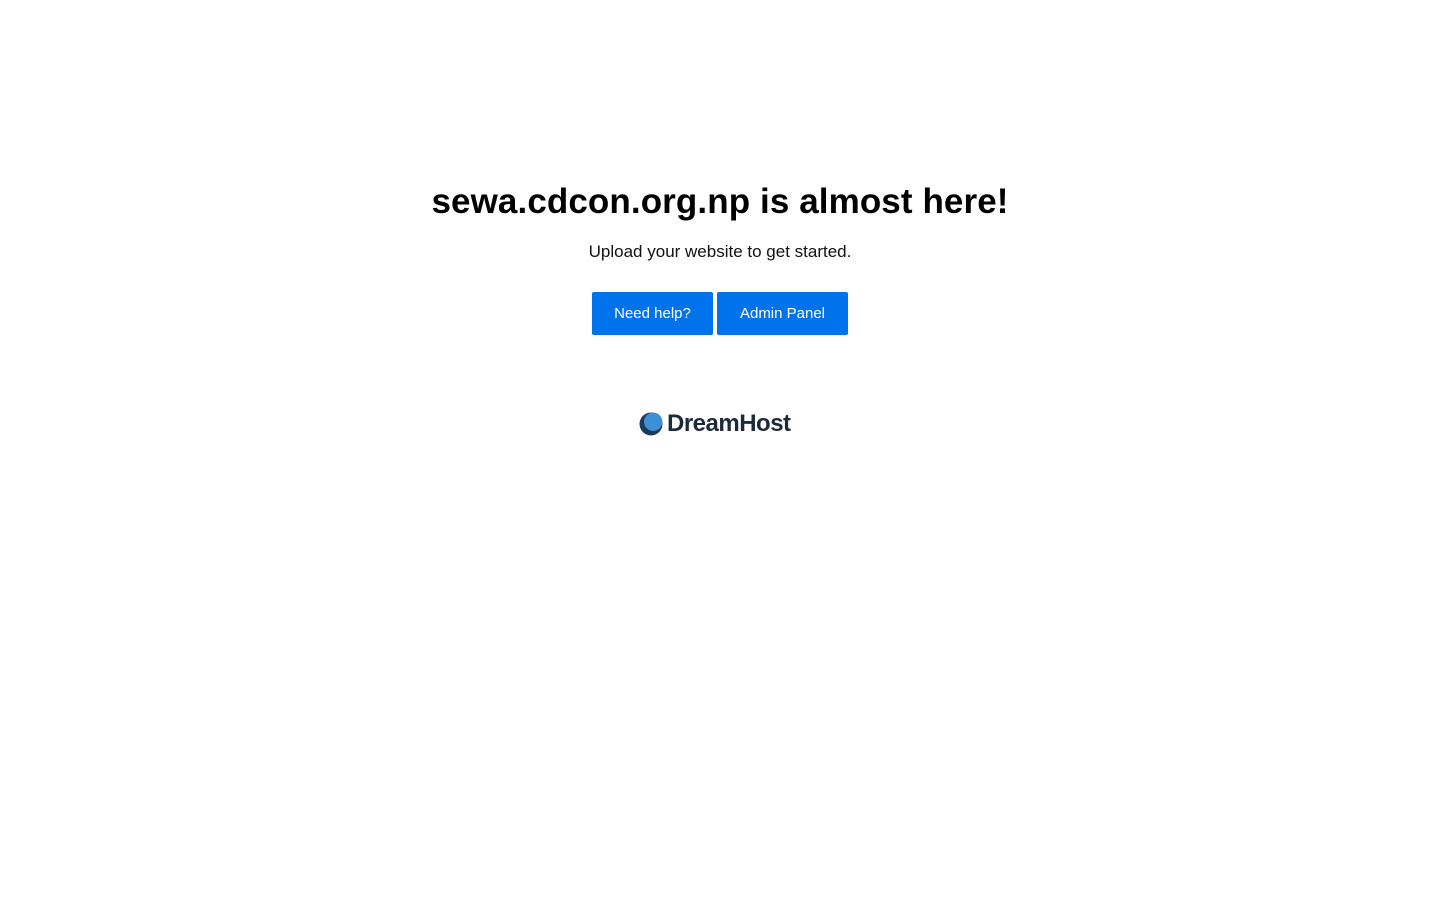 Image resolution: width=1440 pixels, height=900 pixels. I want to click on need-help-button: Need help?, so click(652, 313).